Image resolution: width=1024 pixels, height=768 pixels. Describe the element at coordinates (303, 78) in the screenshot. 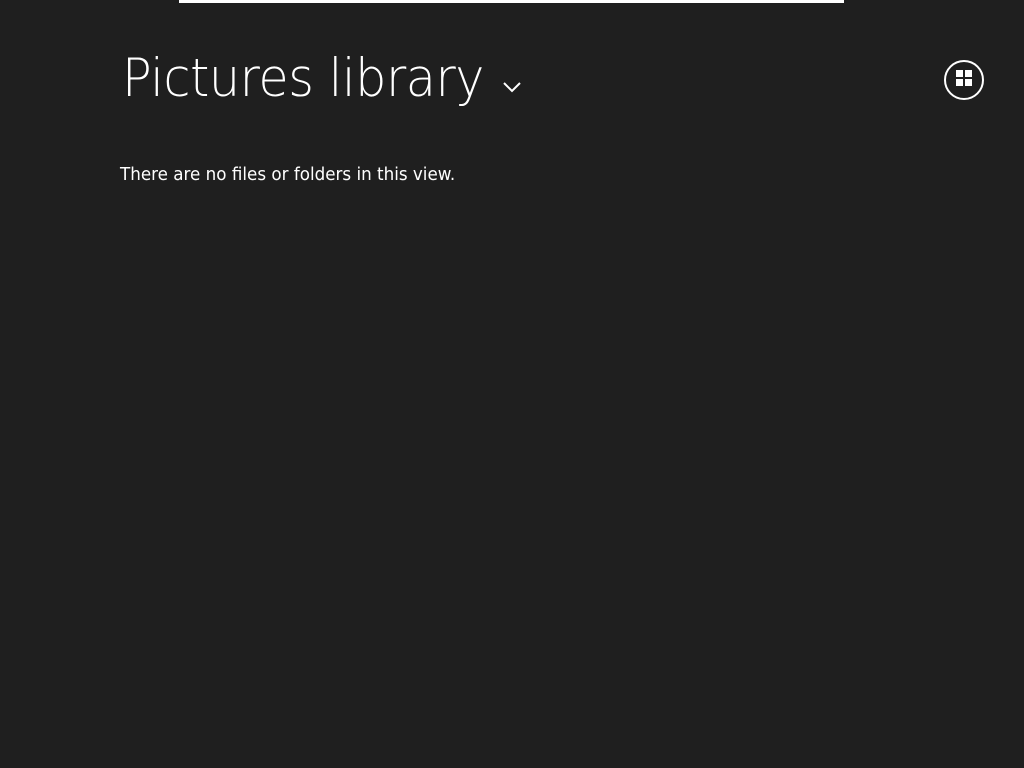

I see `page-title: Pictures library` at that location.